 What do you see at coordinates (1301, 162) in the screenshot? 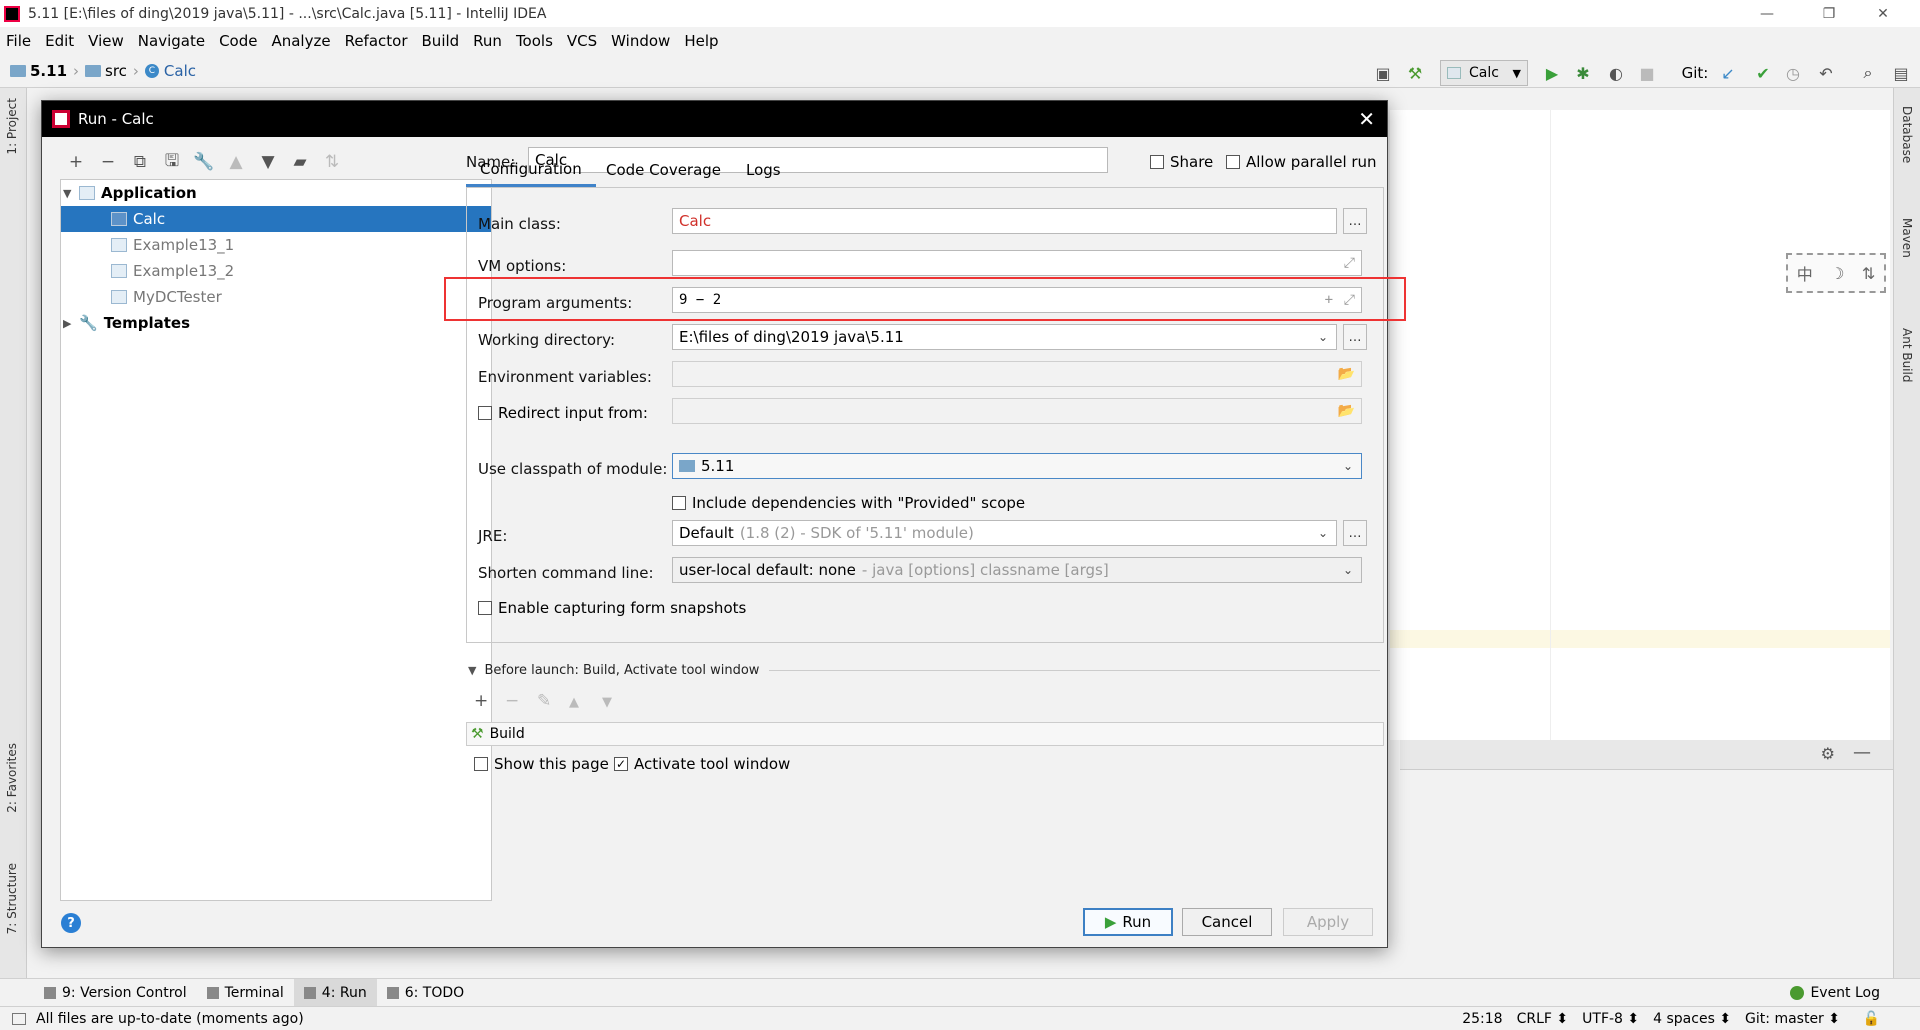
I see `allow-parallel-checkbox: Allow parallel run` at bounding box center [1301, 162].